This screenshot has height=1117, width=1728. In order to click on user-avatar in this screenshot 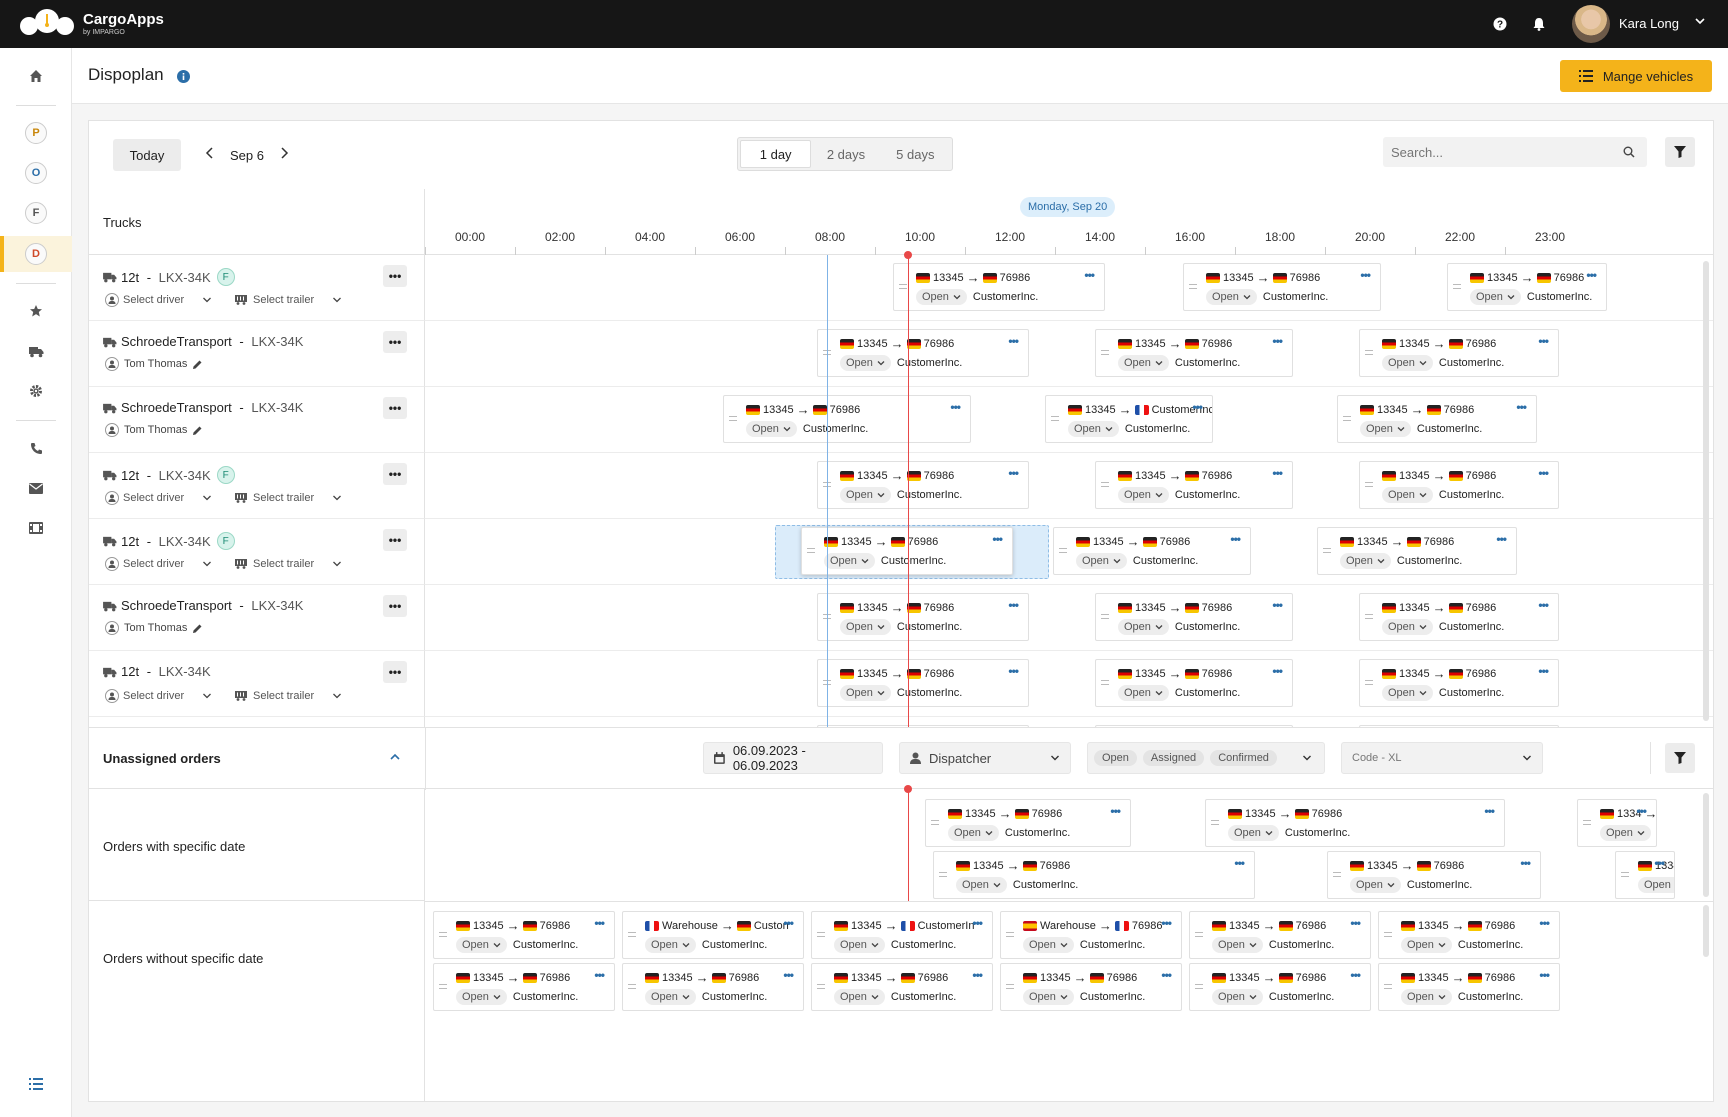, I will do `click(1591, 24)`.